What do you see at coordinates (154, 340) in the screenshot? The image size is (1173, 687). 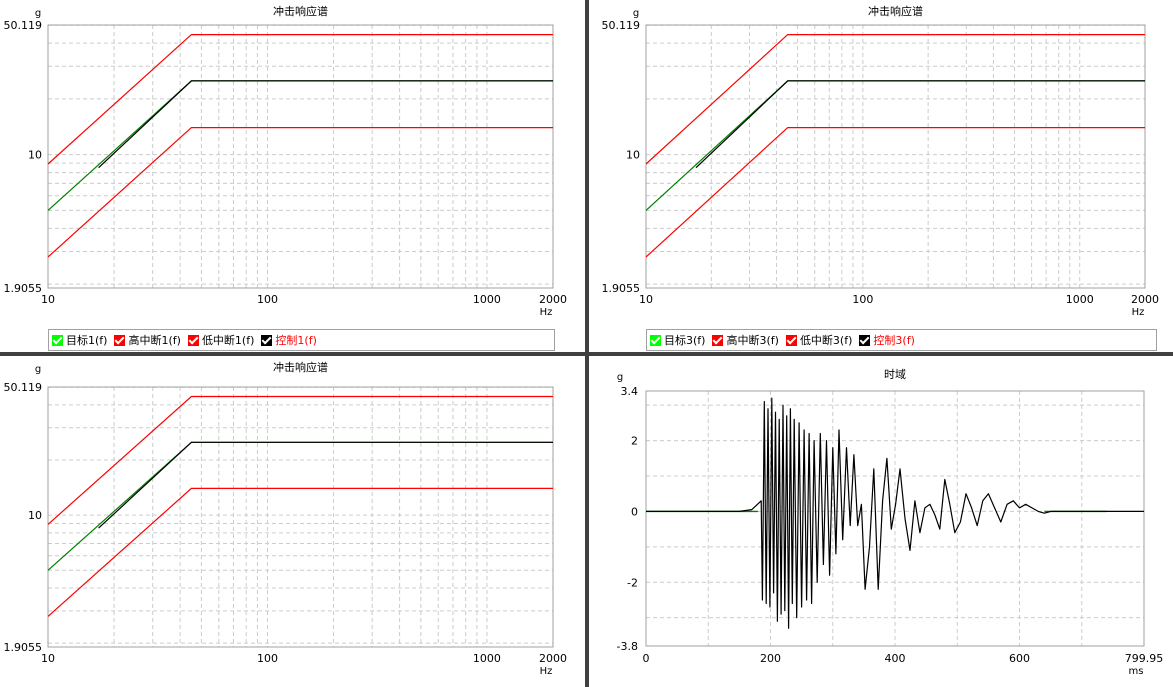 I see `legend-label: 高中断1(f)` at bounding box center [154, 340].